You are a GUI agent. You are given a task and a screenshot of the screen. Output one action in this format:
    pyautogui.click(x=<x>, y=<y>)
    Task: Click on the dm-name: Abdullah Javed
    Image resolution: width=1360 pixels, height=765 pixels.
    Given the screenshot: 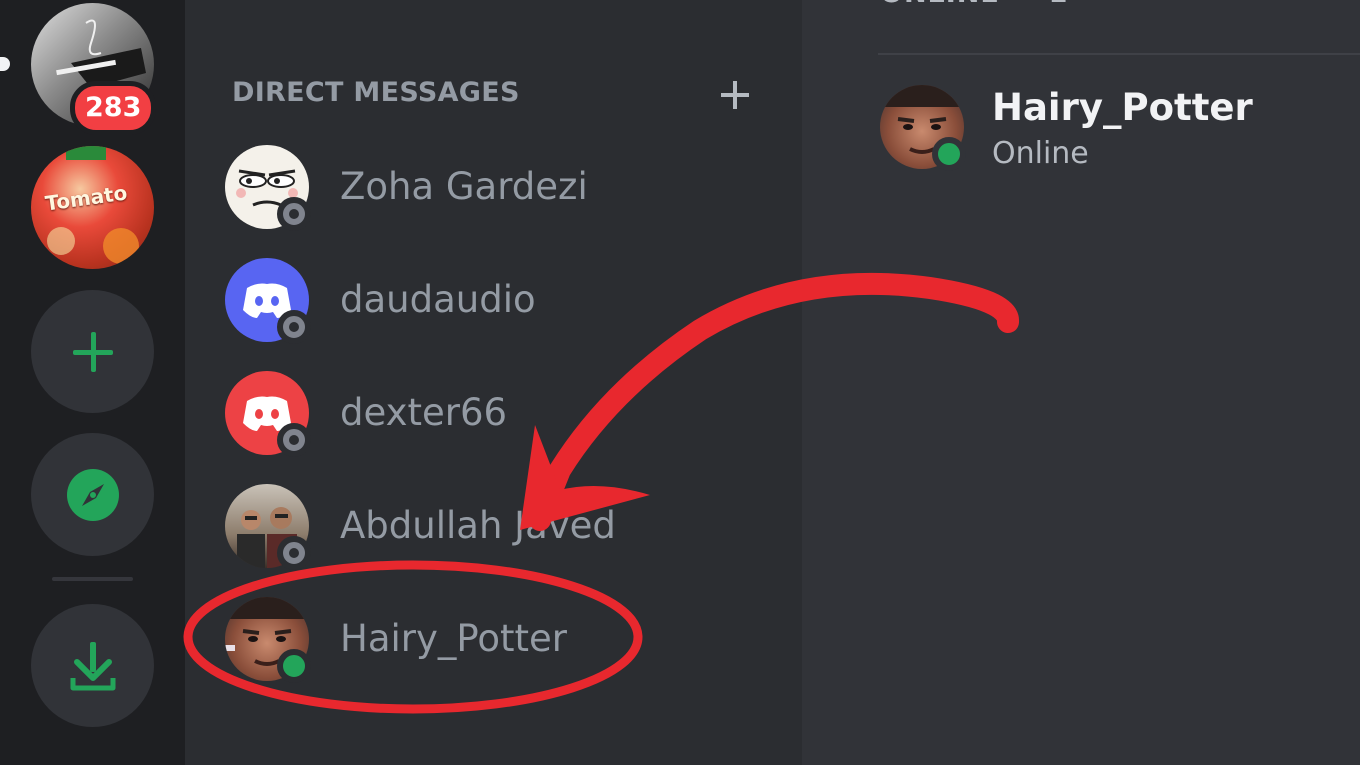 What is the action you would take?
    pyautogui.click(x=478, y=525)
    